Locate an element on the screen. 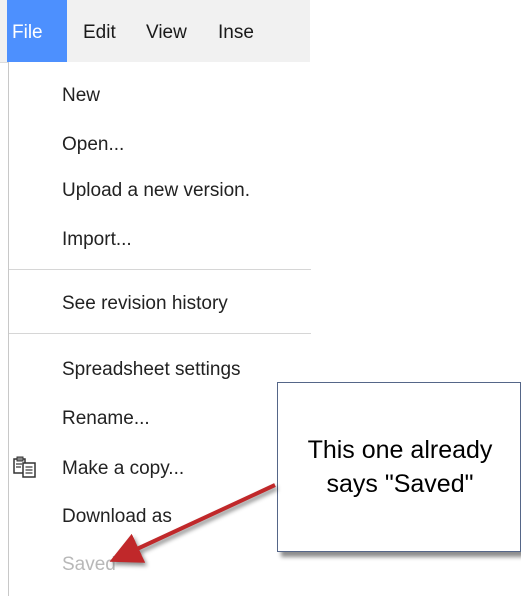  callout-arrow is located at coordinates (192, 523).